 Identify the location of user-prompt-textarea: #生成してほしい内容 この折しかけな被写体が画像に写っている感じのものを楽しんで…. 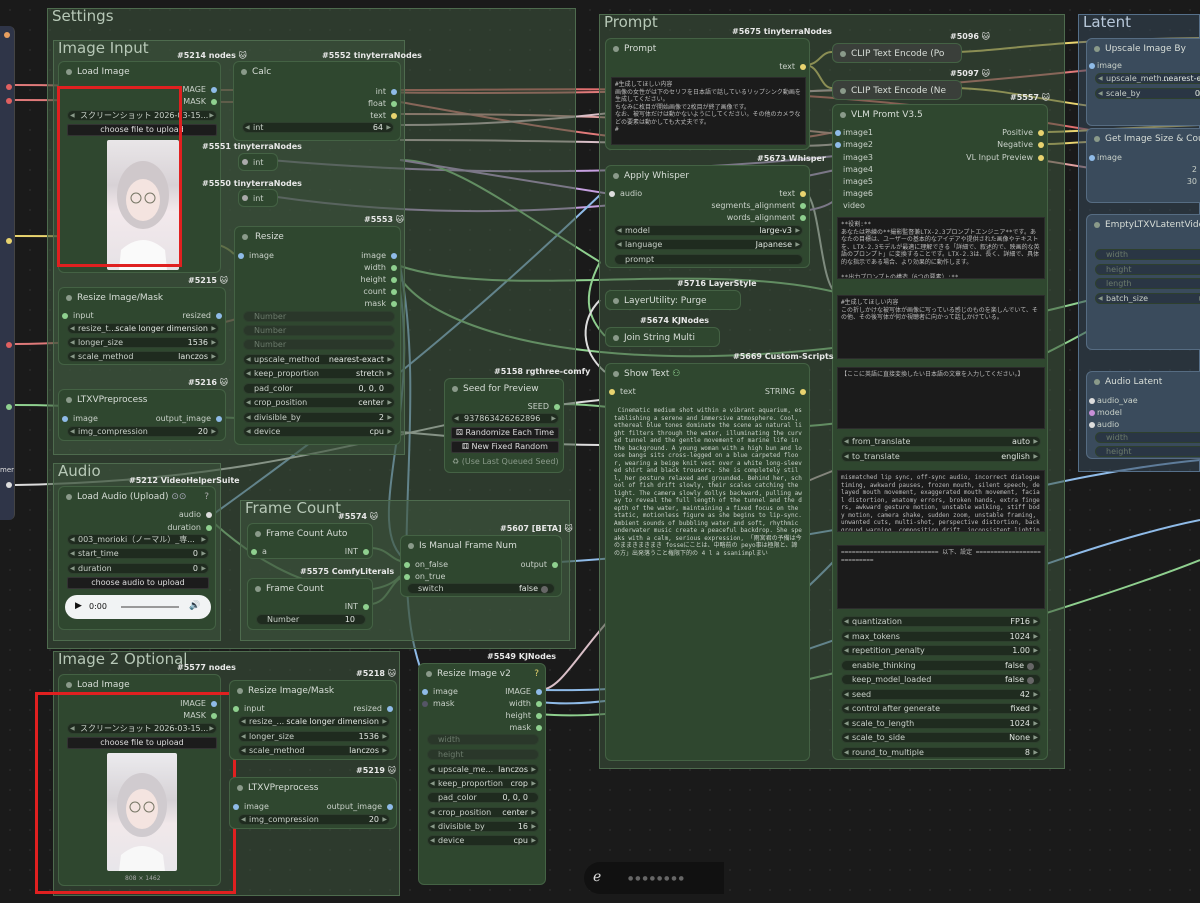
(941, 327).